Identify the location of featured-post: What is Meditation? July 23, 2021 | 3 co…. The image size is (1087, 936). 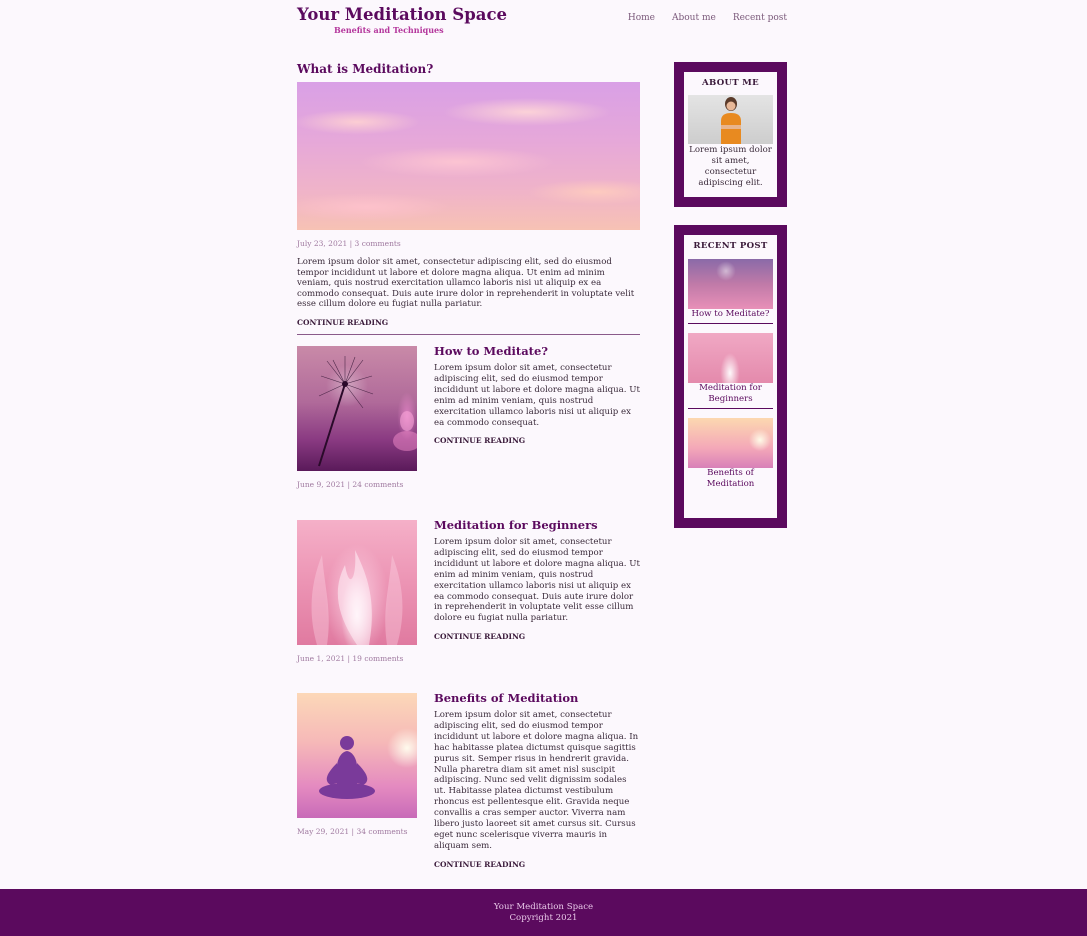
(468, 198).